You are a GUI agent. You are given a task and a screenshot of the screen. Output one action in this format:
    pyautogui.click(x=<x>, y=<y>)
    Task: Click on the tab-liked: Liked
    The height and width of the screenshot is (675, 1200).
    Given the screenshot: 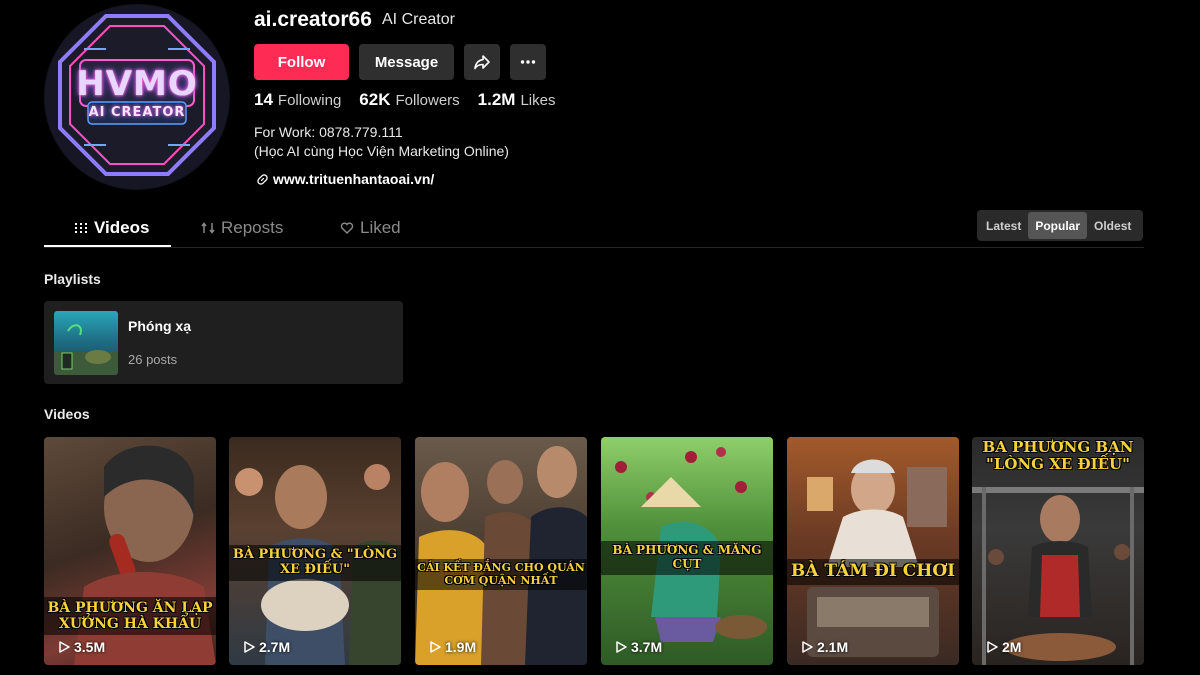 What is the action you would take?
    pyautogui.click(x=370, y=228)
    